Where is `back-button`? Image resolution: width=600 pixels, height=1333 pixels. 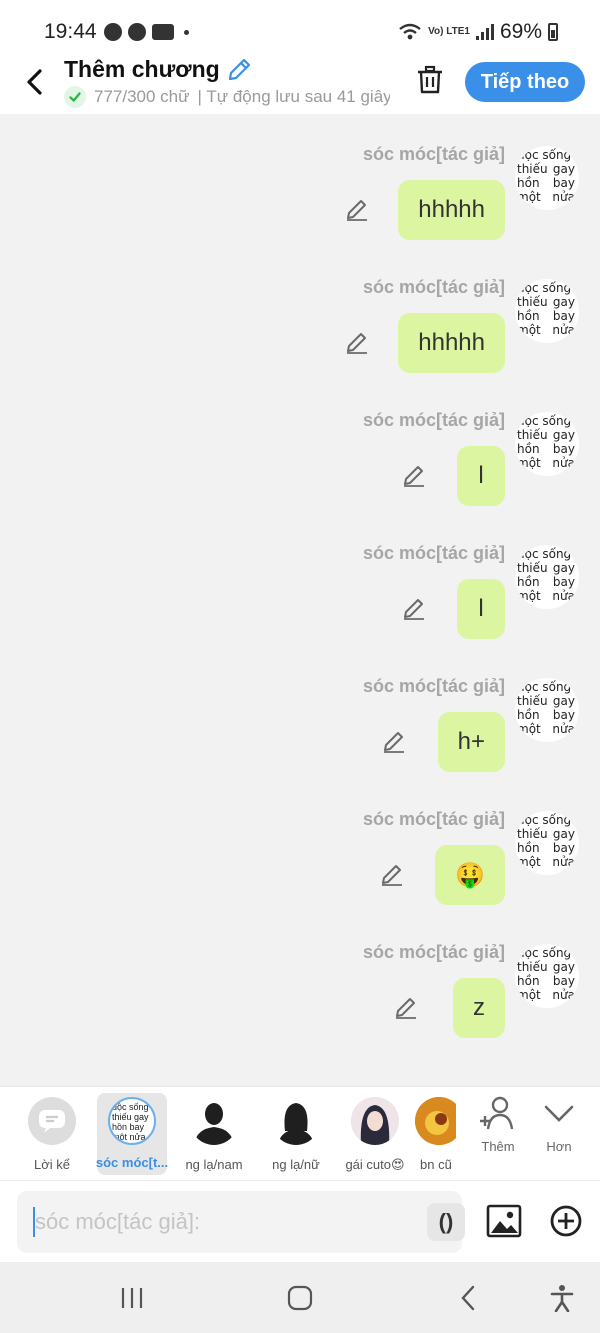
back-button is located at coordinates (34, 82).